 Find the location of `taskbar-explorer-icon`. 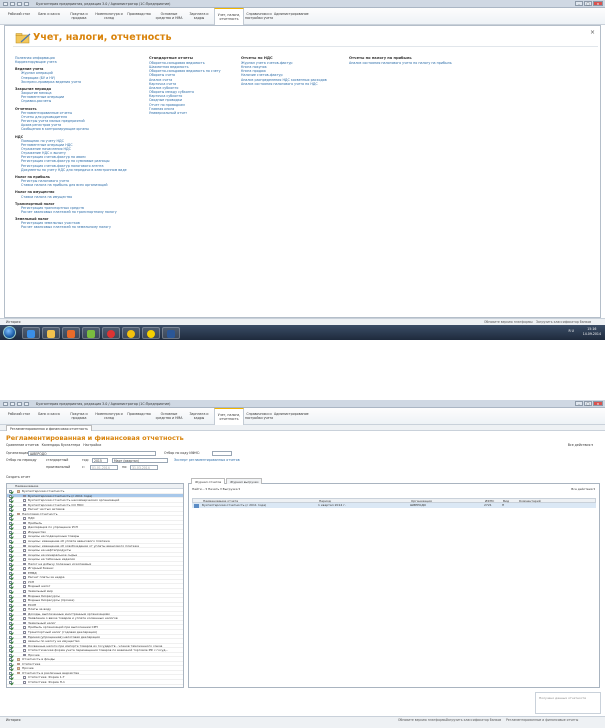

taskbar-explorer-icon is located at coordinates (51, 332).